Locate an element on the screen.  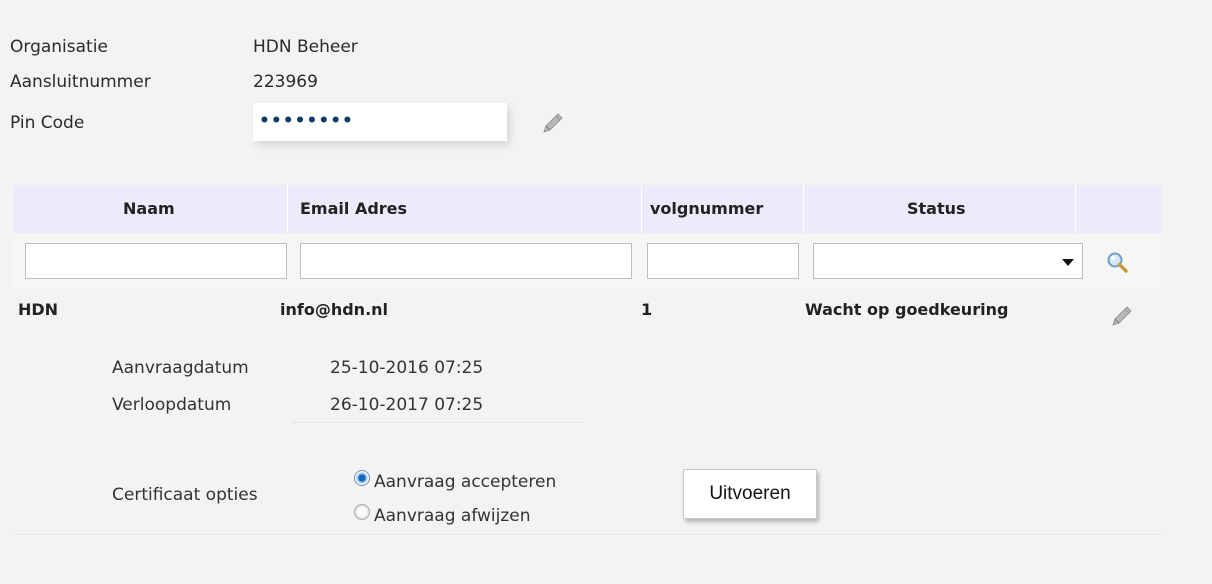
chevron-down-icon is located at coordinates (1068, 262).